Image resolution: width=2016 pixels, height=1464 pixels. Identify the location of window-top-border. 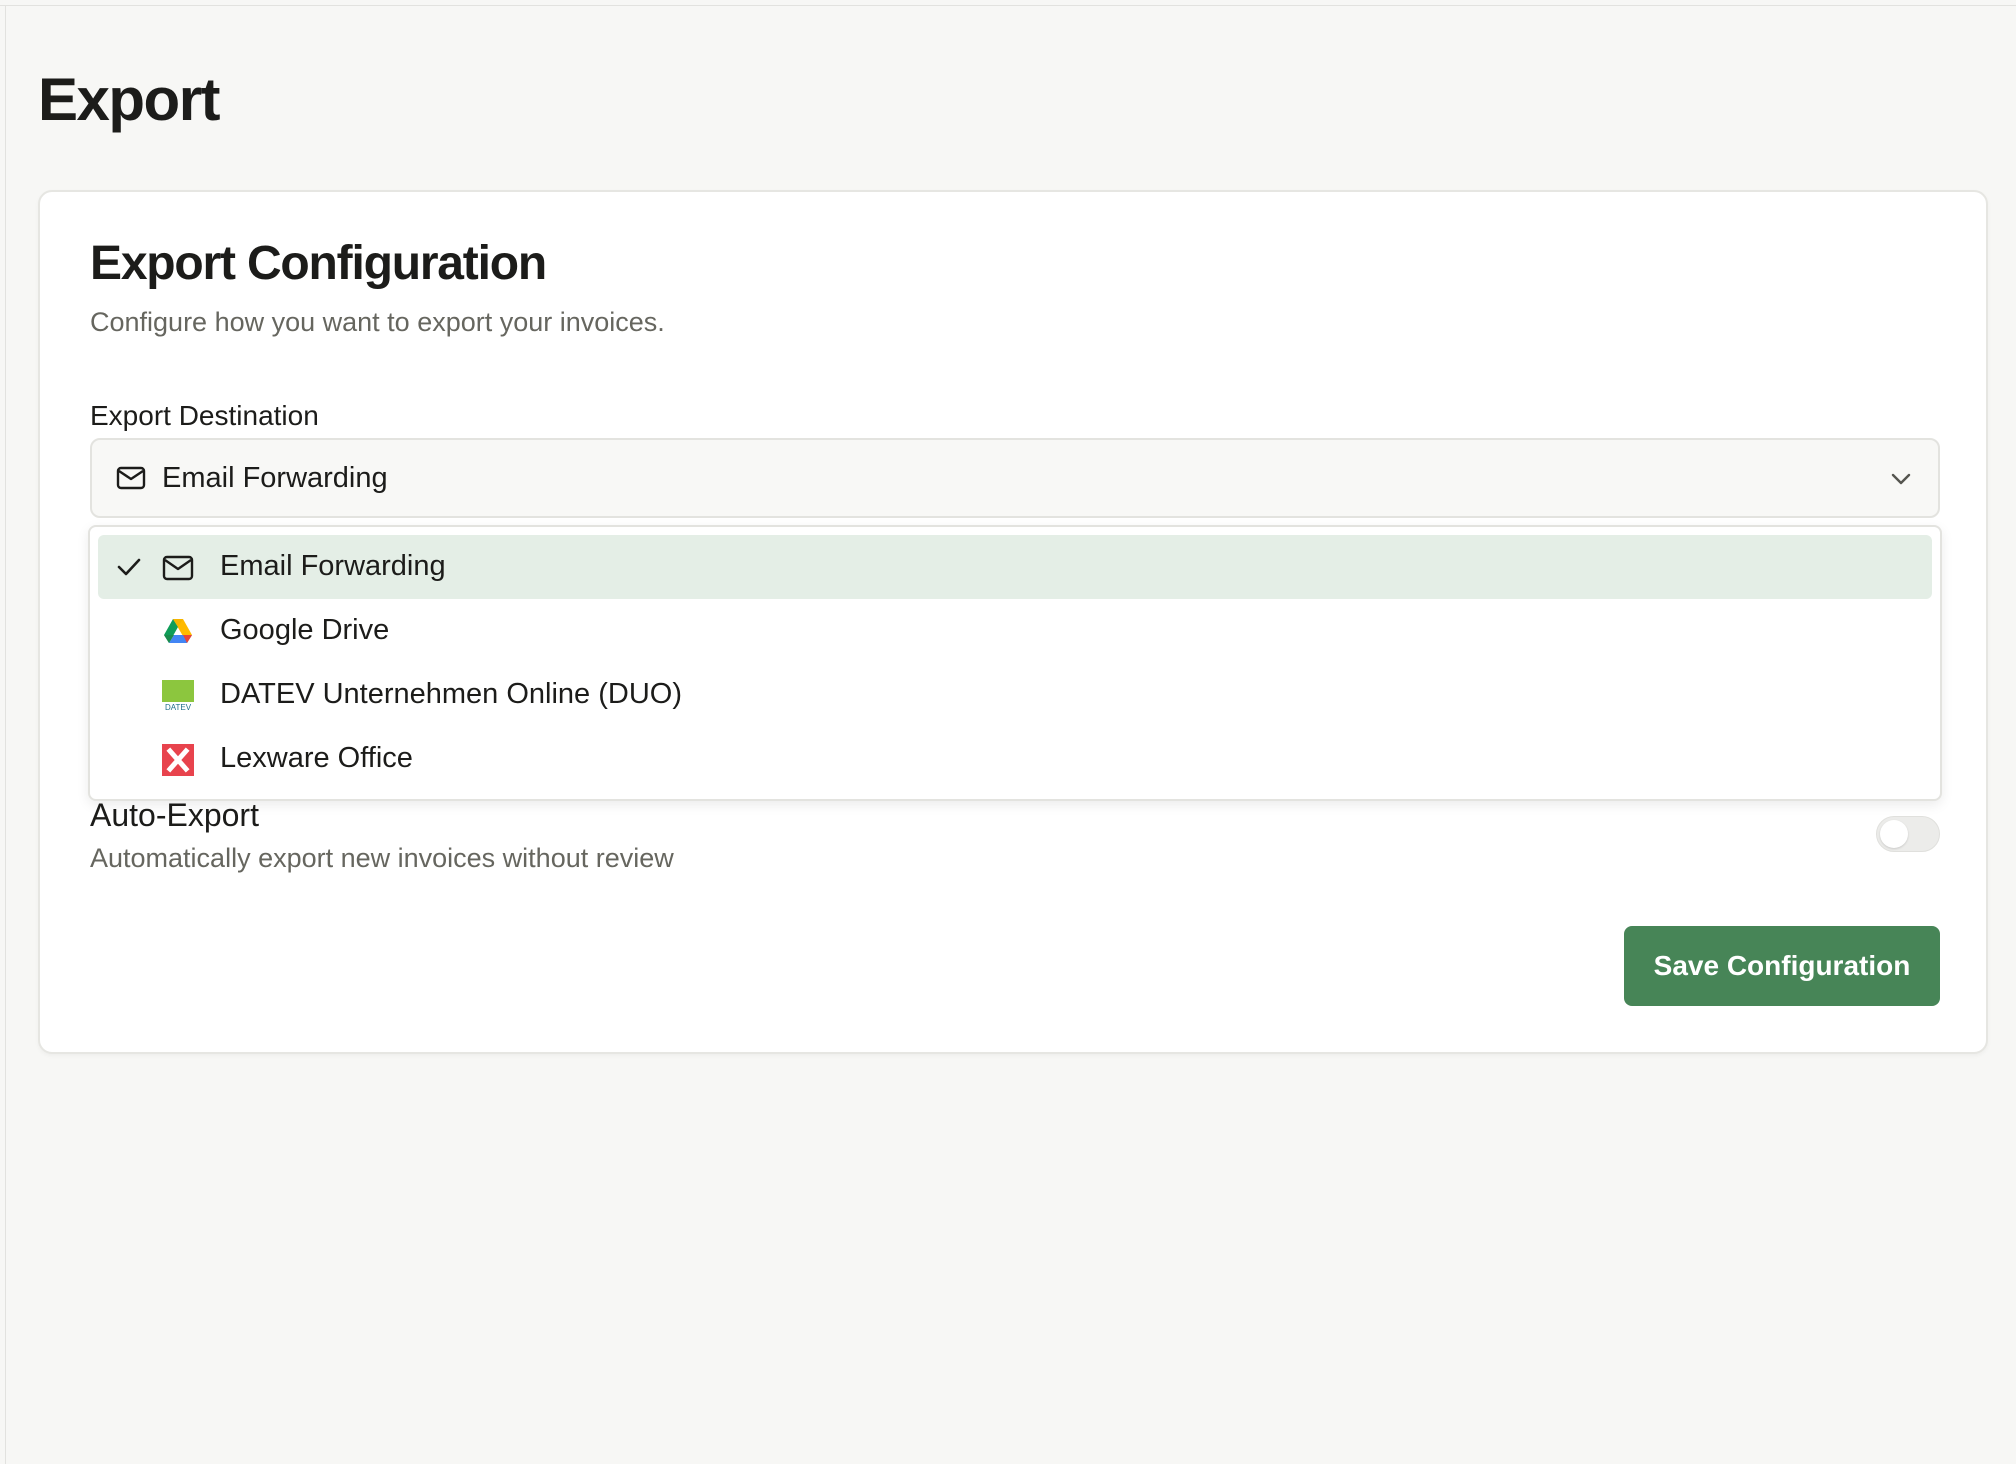
(1008, 5).